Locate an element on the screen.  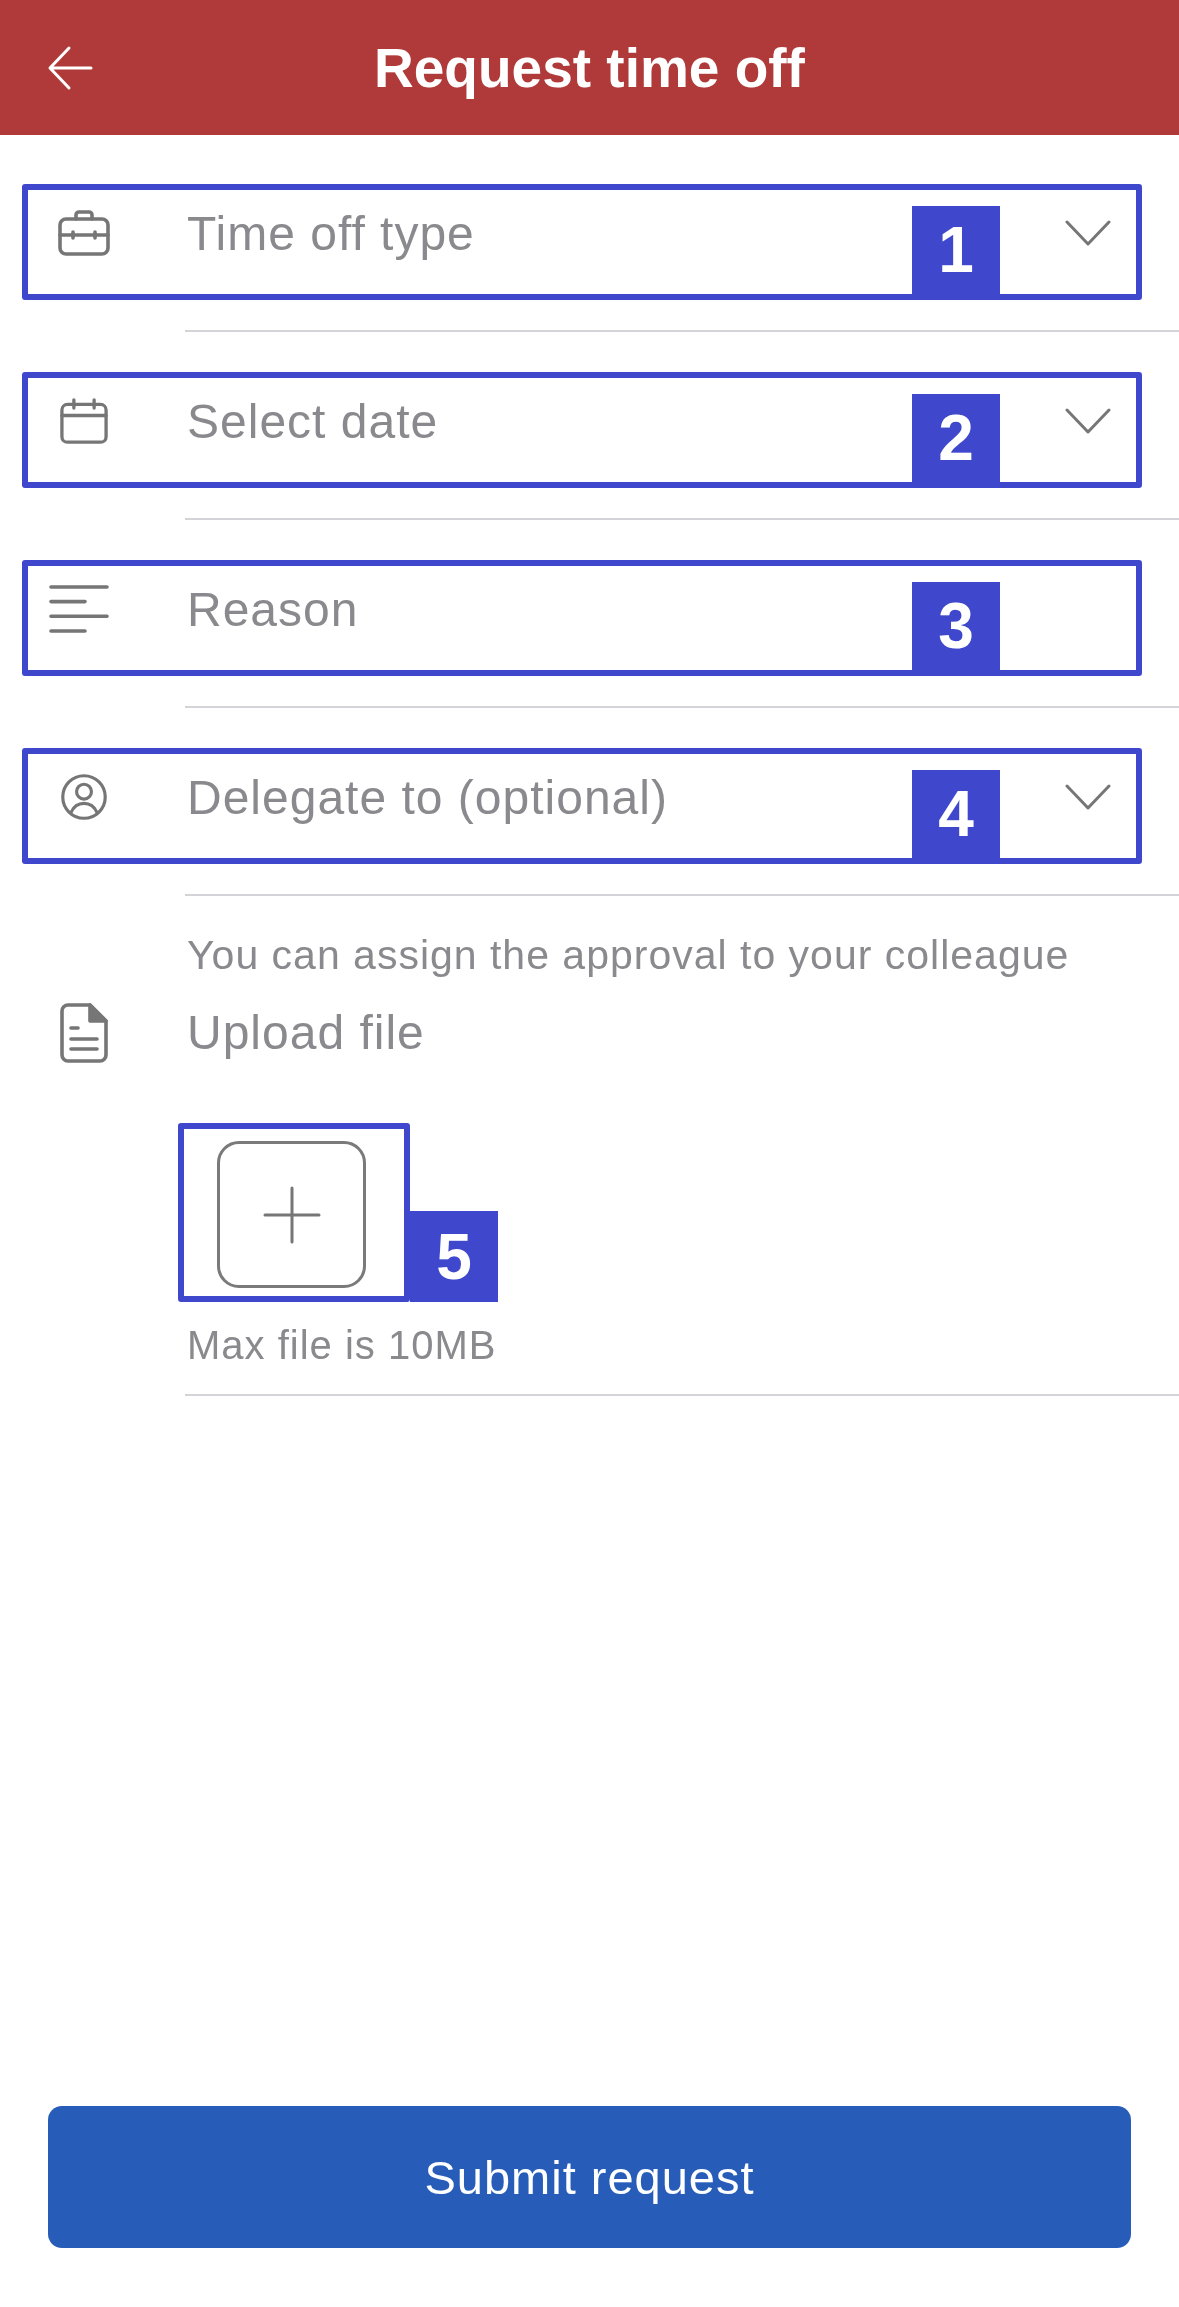
plus-icon is located at coordinates (291, 1214).